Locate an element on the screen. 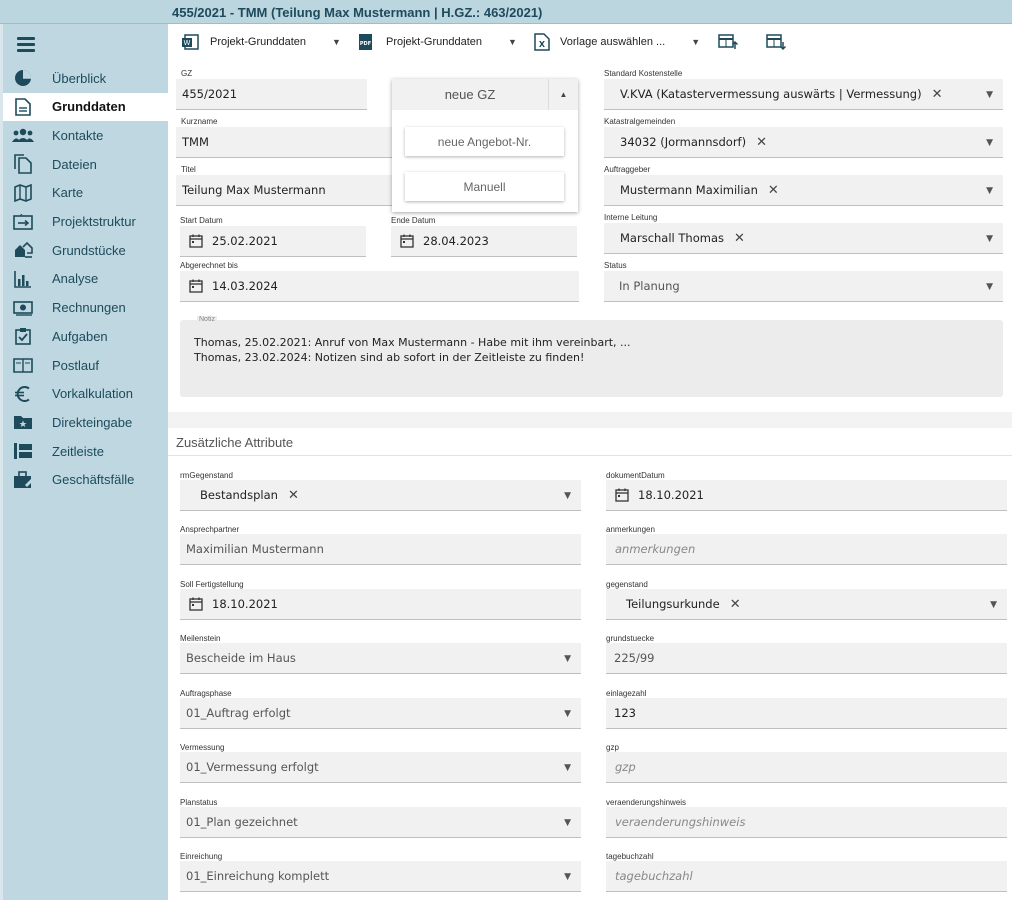 The width and height of the screenshot is (1012, 900). ende-datum-field: 28.04.2023 is located at coordinates (484, 241).